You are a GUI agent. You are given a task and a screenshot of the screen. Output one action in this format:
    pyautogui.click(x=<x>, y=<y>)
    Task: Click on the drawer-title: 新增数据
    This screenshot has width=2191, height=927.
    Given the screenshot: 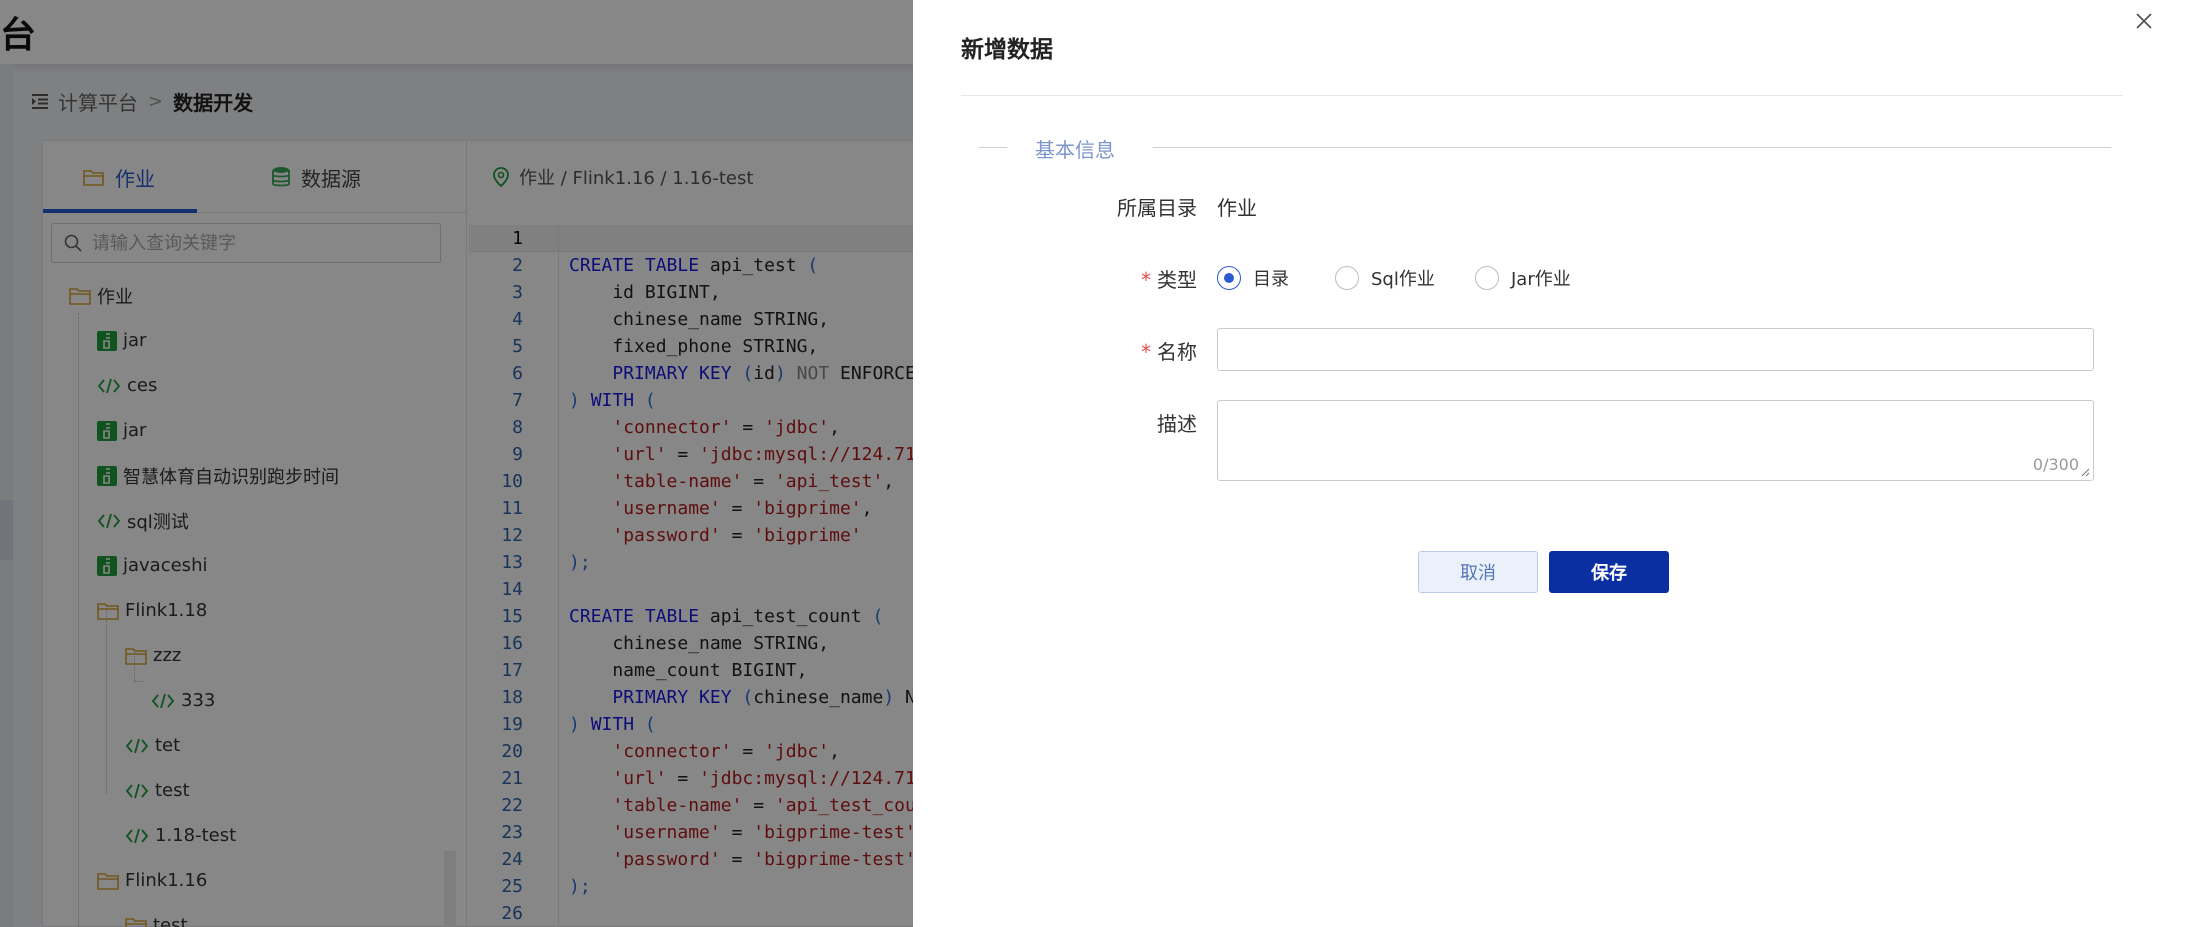 What is the action you would take?
    pyautogui.click(x=1007, y=50)
    